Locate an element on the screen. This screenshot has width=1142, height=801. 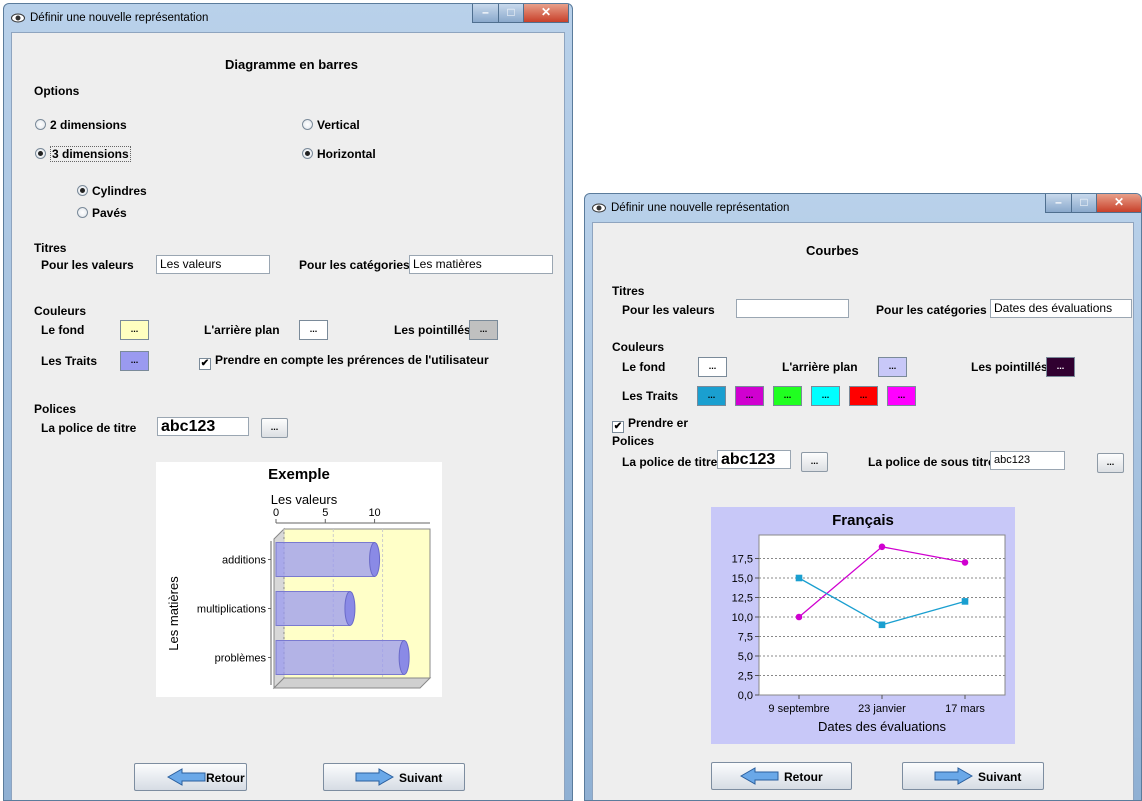
valeurs-title-input: Les valeurs is located at coordinates (213, 264).